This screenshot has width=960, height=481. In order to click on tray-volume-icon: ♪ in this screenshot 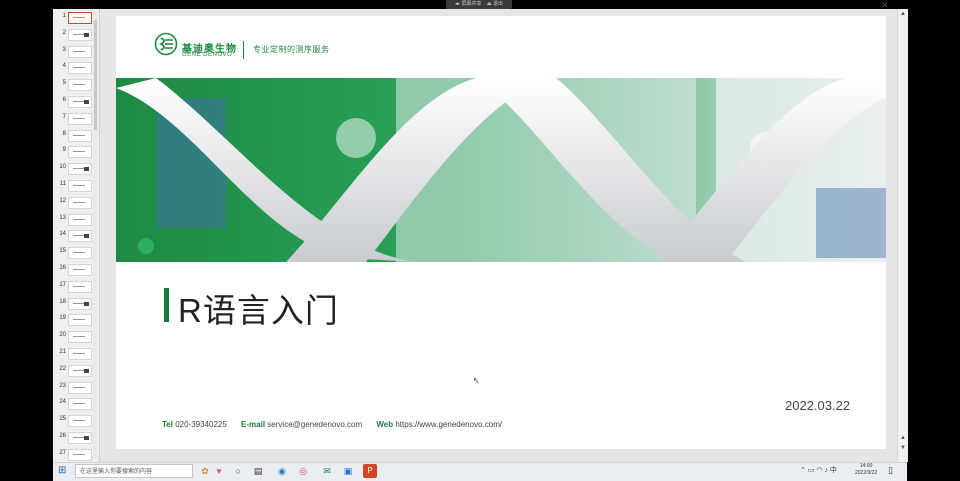, I will do `click(826, 470)`.